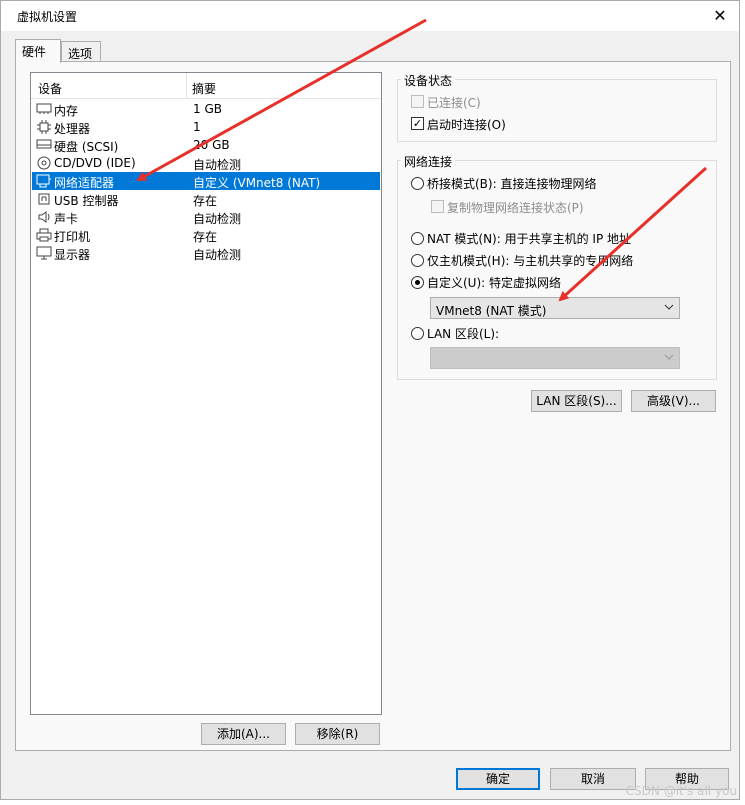  I want to click on cancel-button: 取消, so click(593, 779).